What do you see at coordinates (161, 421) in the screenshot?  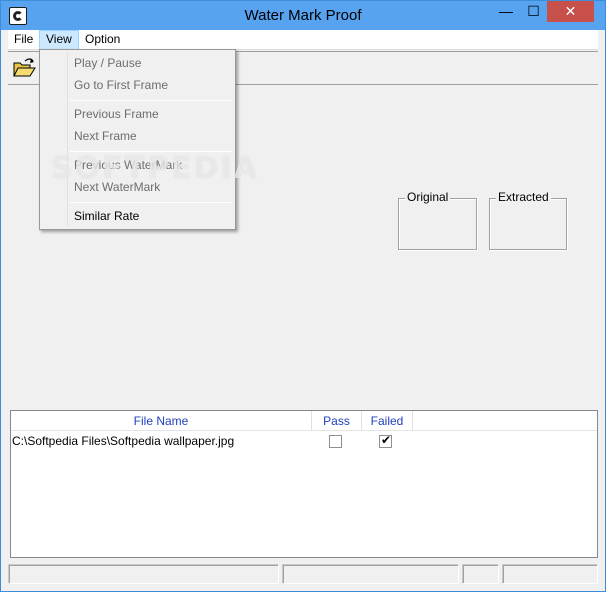 I see `column-file-name: File Name` at bounding box center [161, 421].